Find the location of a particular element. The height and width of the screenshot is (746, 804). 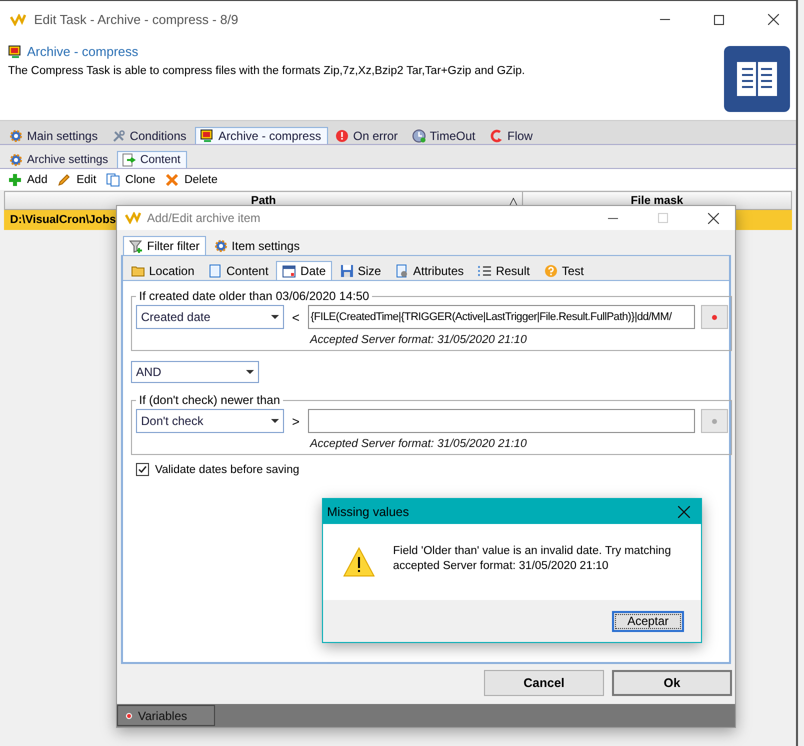

toolbar-button: Clone is located at coordinates (131, 179).